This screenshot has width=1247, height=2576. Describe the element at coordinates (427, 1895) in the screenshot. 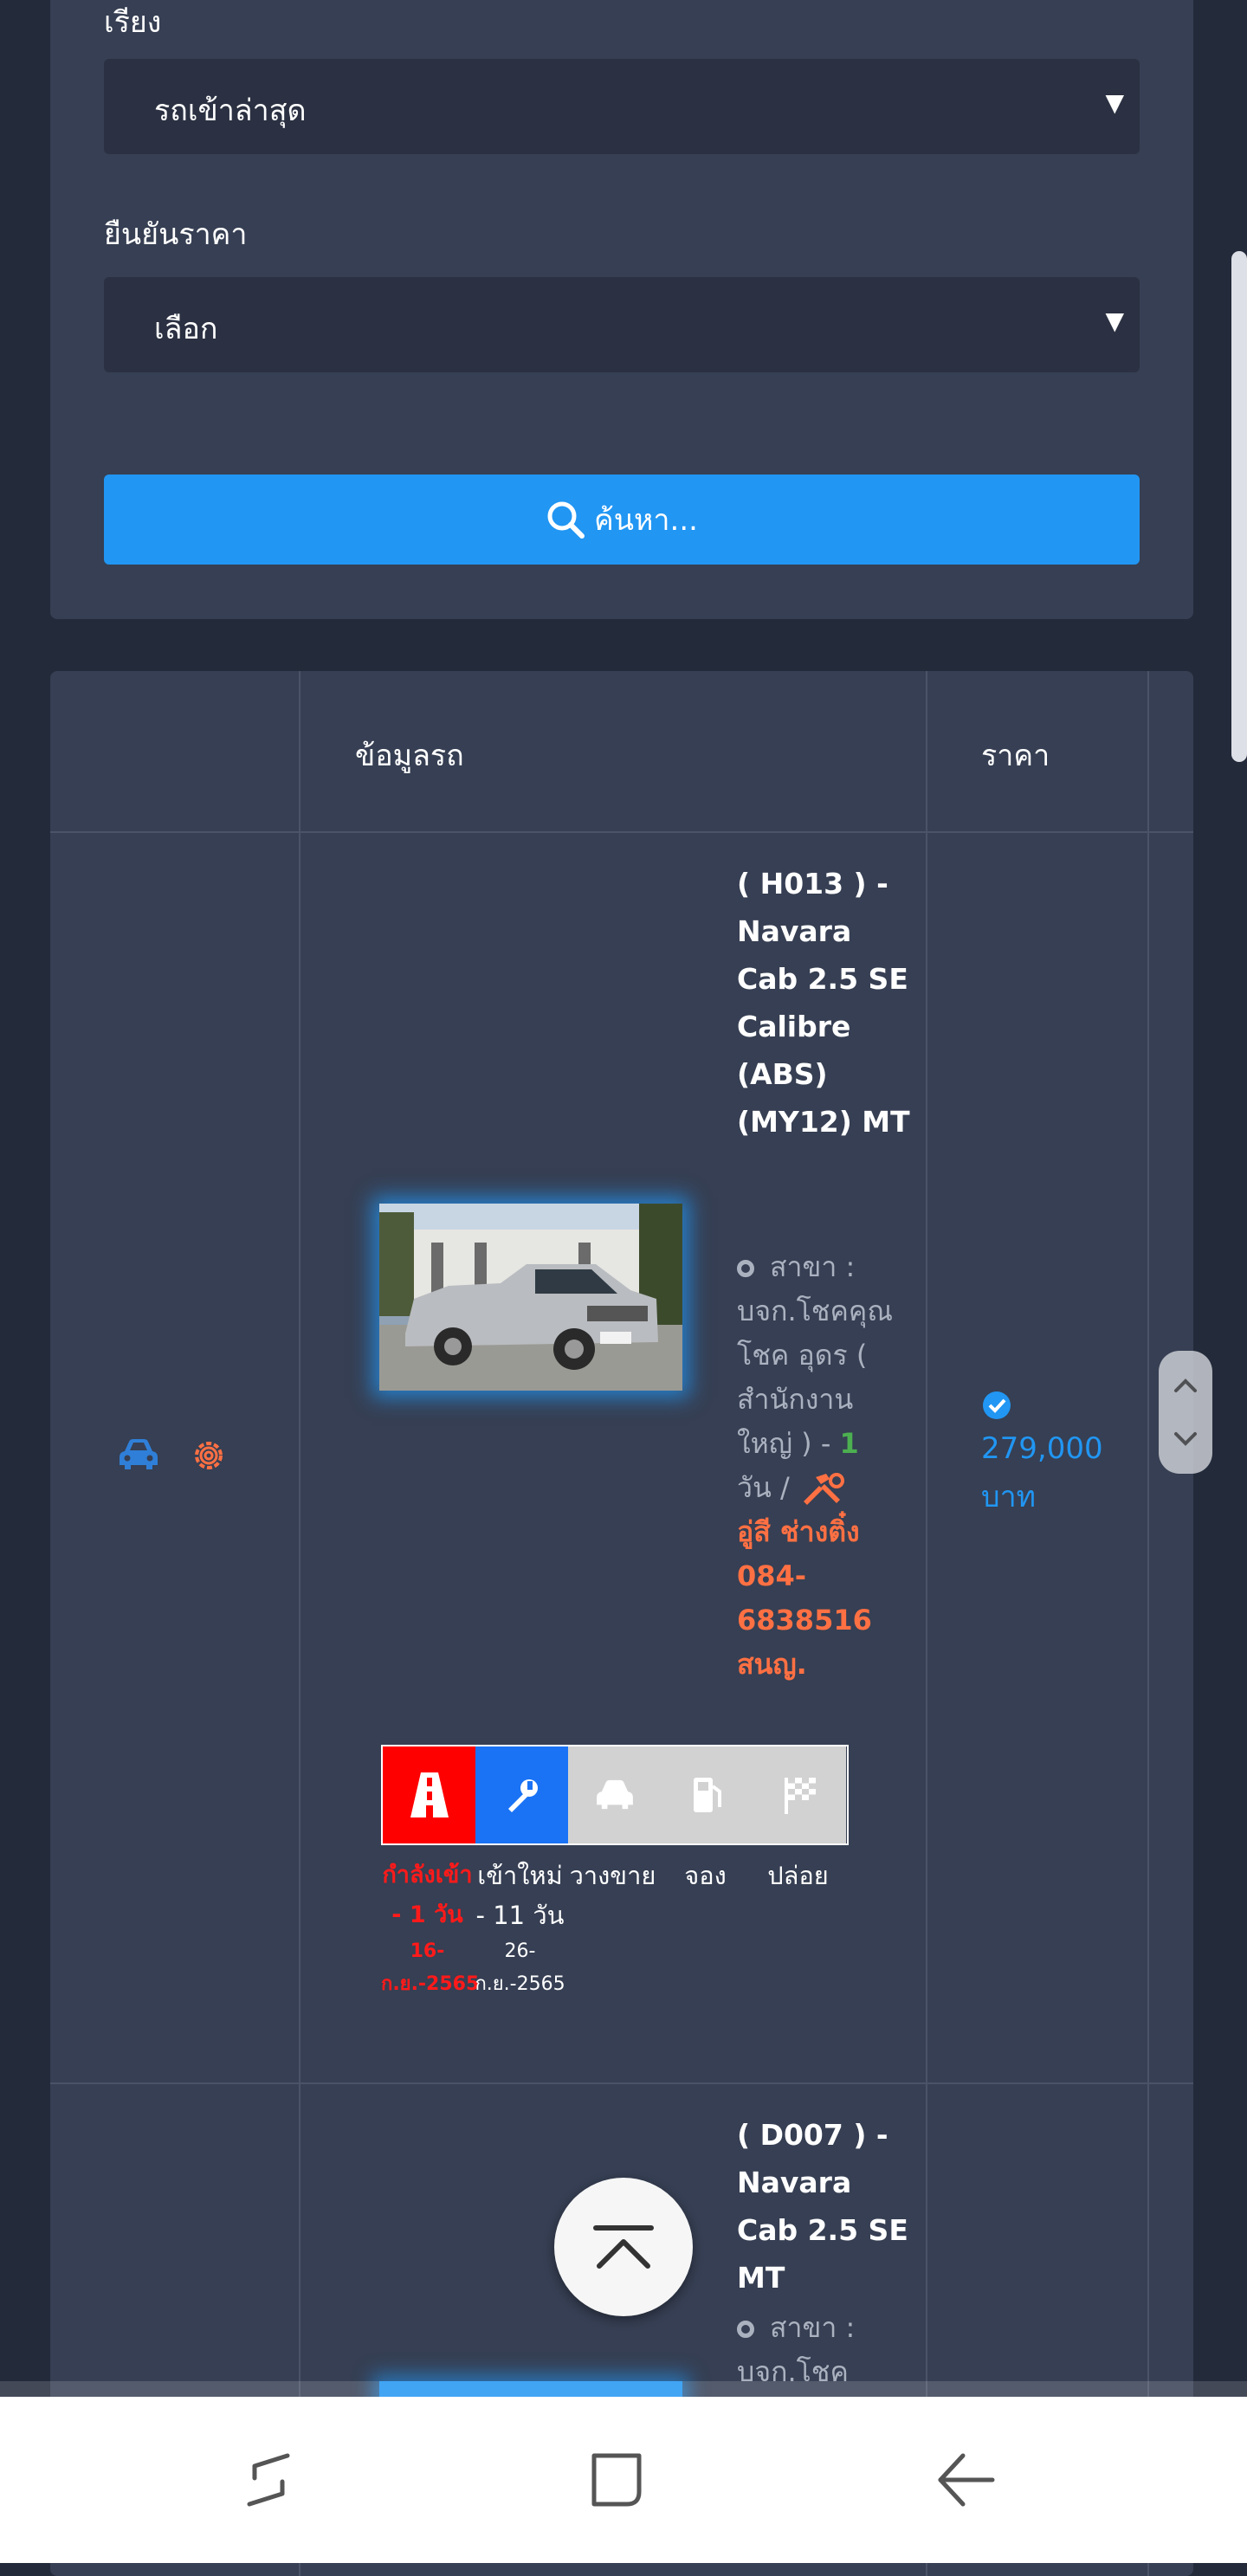

I see `status-text: กำลังเข้า - 1 วัน` at that location.